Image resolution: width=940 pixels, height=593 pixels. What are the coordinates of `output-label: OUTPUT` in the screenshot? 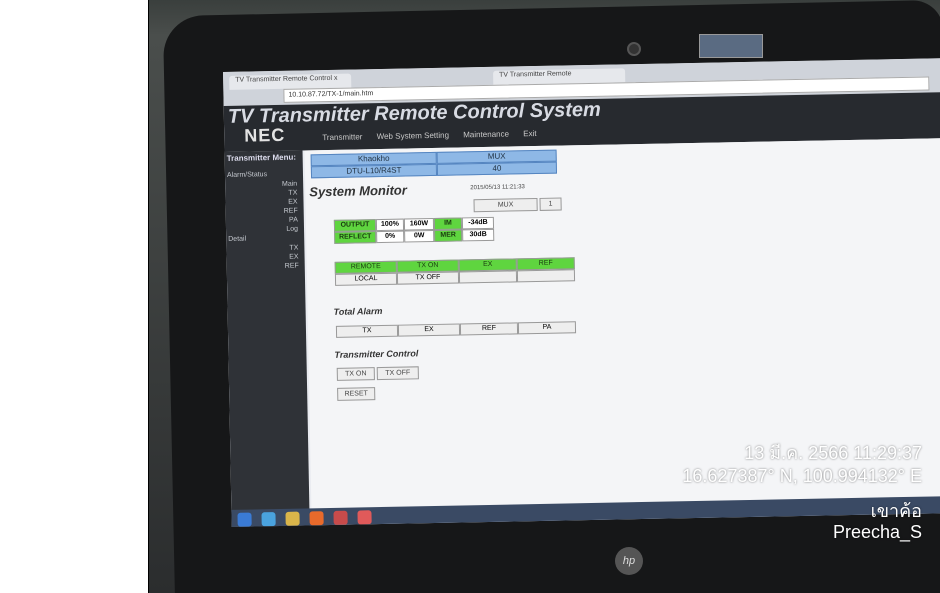 It's located at (355, 225).